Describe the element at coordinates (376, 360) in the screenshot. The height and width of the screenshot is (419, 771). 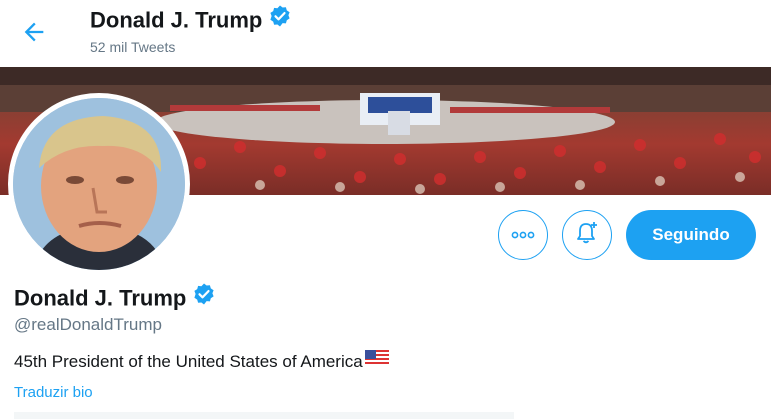
I see `us-flag-icon` at that location.